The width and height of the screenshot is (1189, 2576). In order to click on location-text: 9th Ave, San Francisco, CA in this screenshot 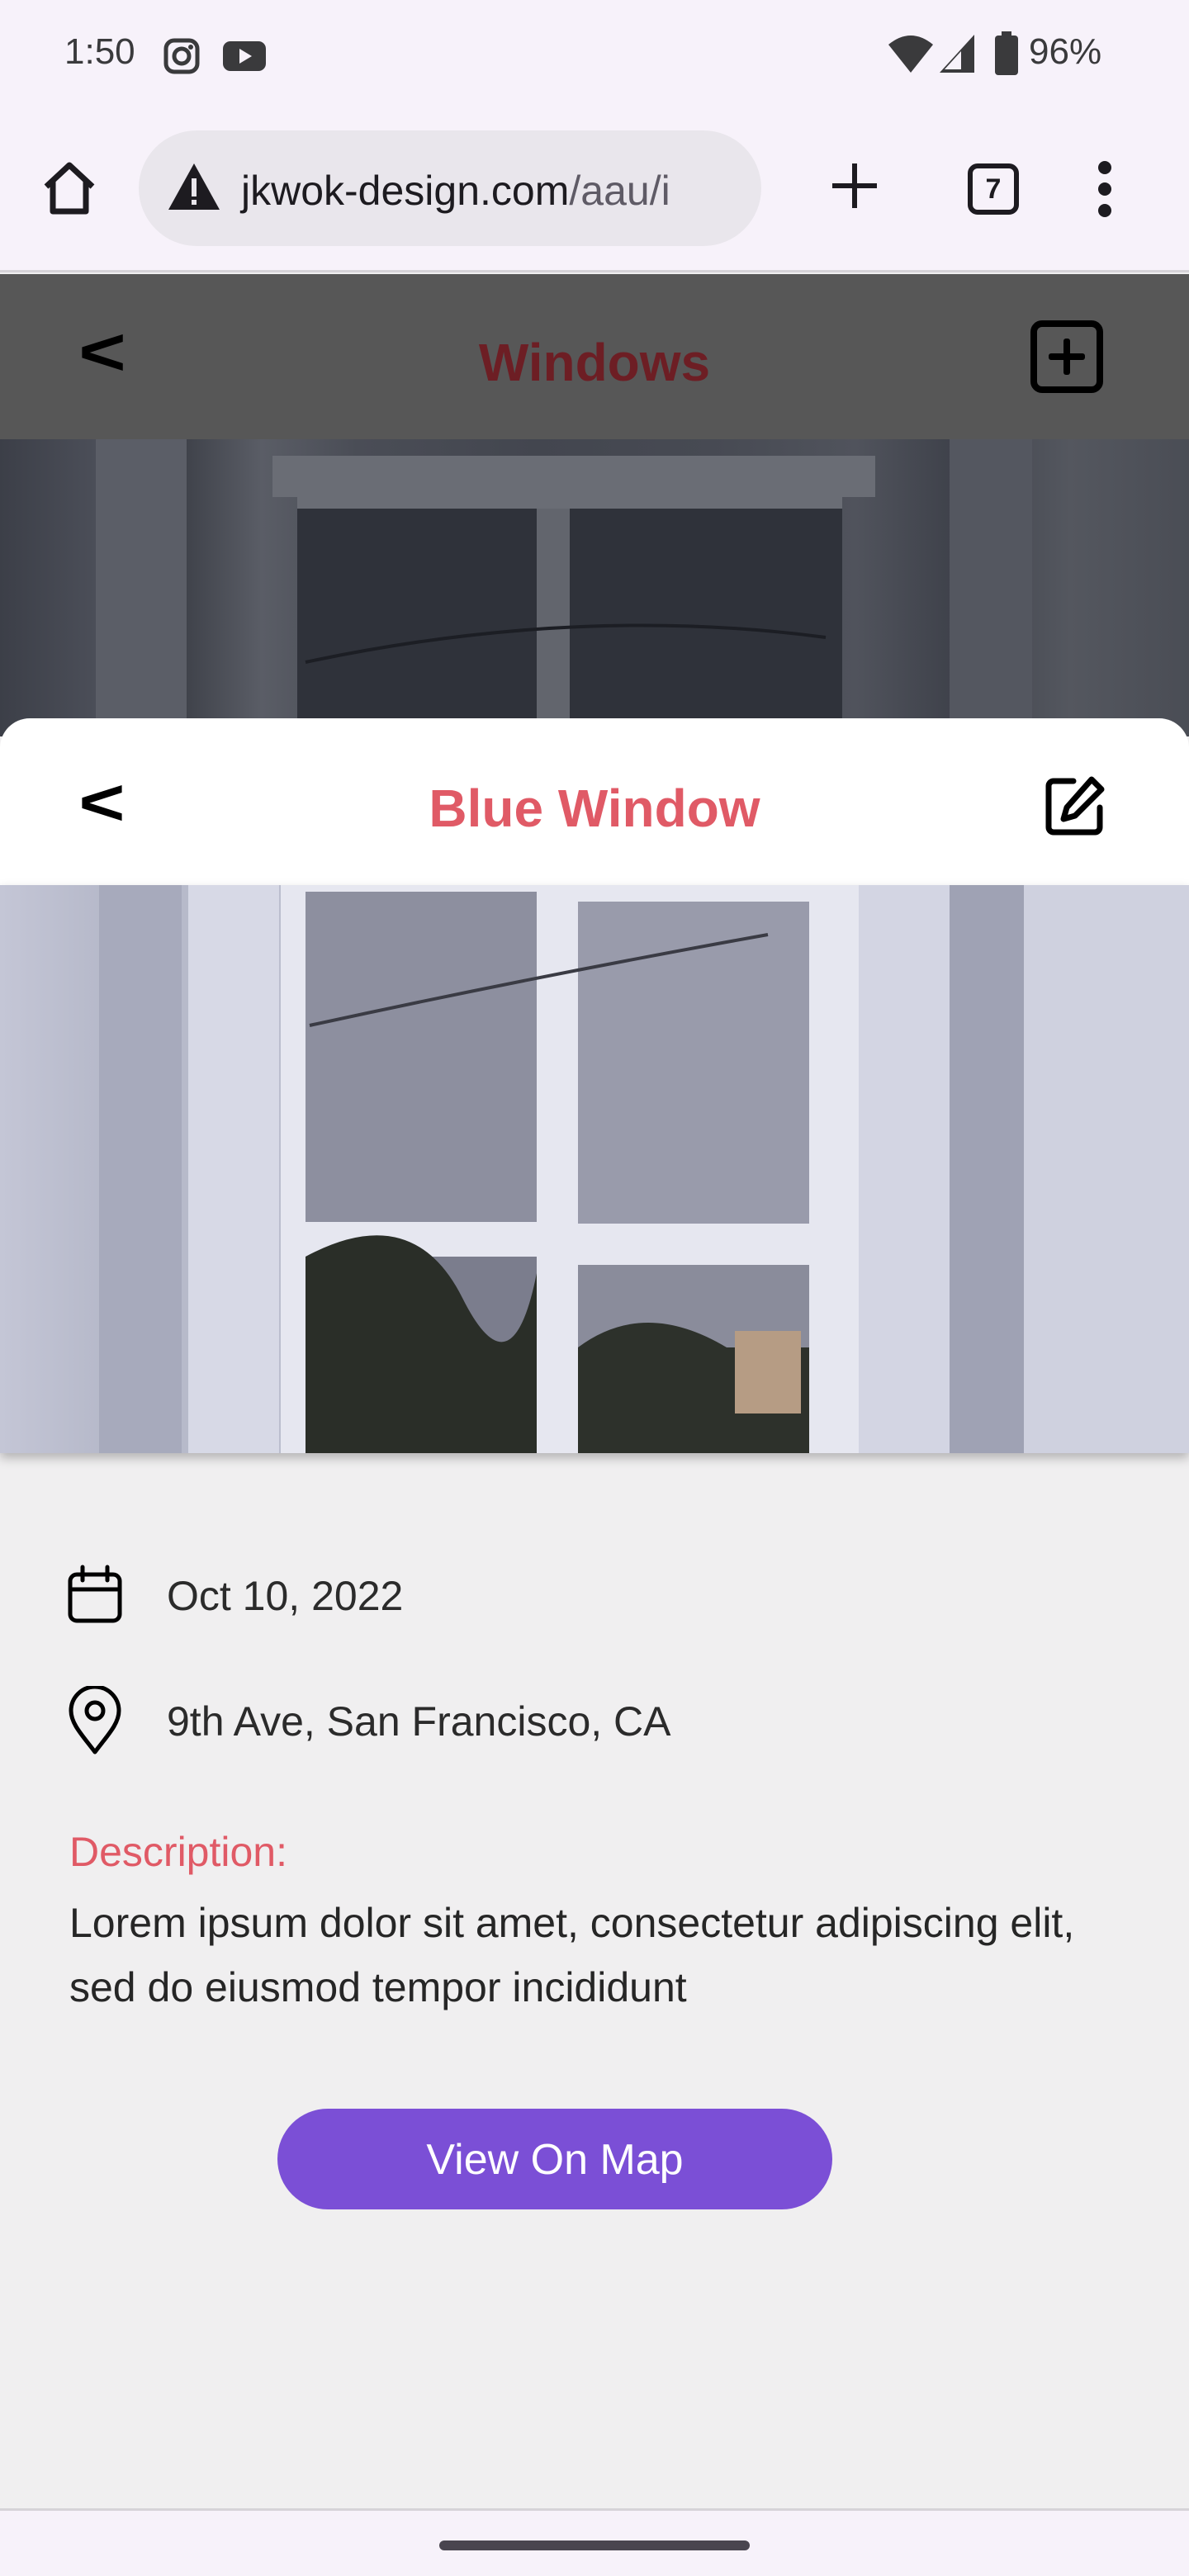, I will do `click(419, 1721)`.